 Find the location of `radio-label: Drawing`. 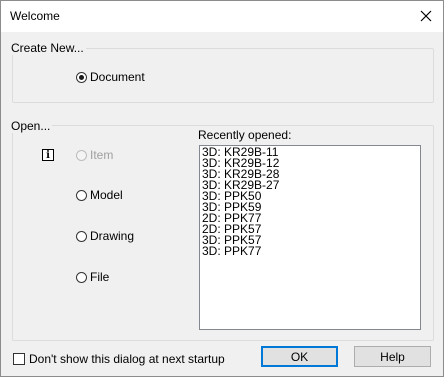

radio-label: Drawing is located at coordinates (112, 236).